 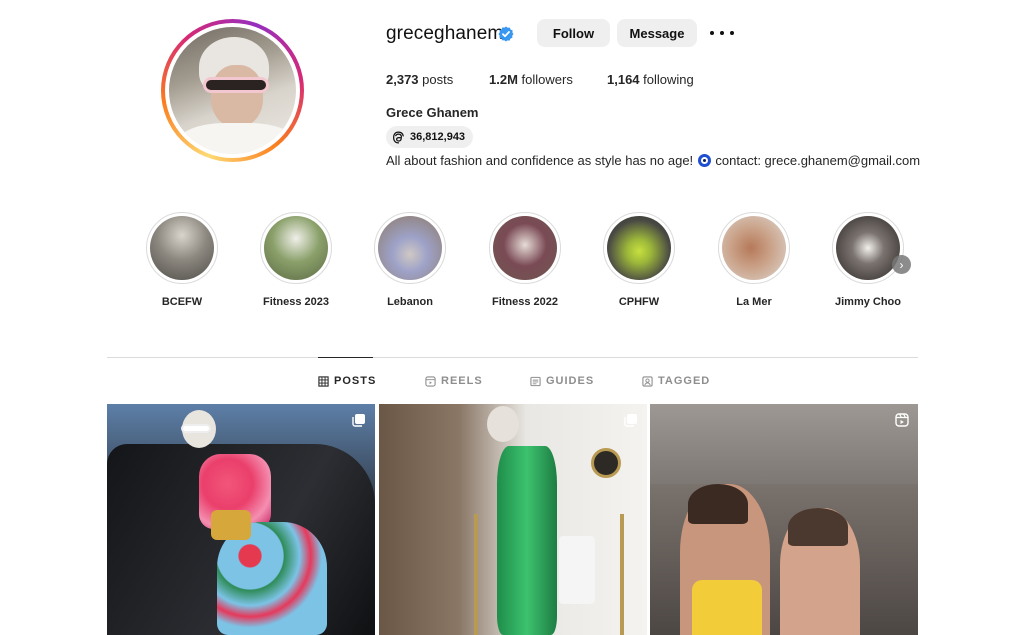 I want to click on following-label: following, so click(x=668, y=79).